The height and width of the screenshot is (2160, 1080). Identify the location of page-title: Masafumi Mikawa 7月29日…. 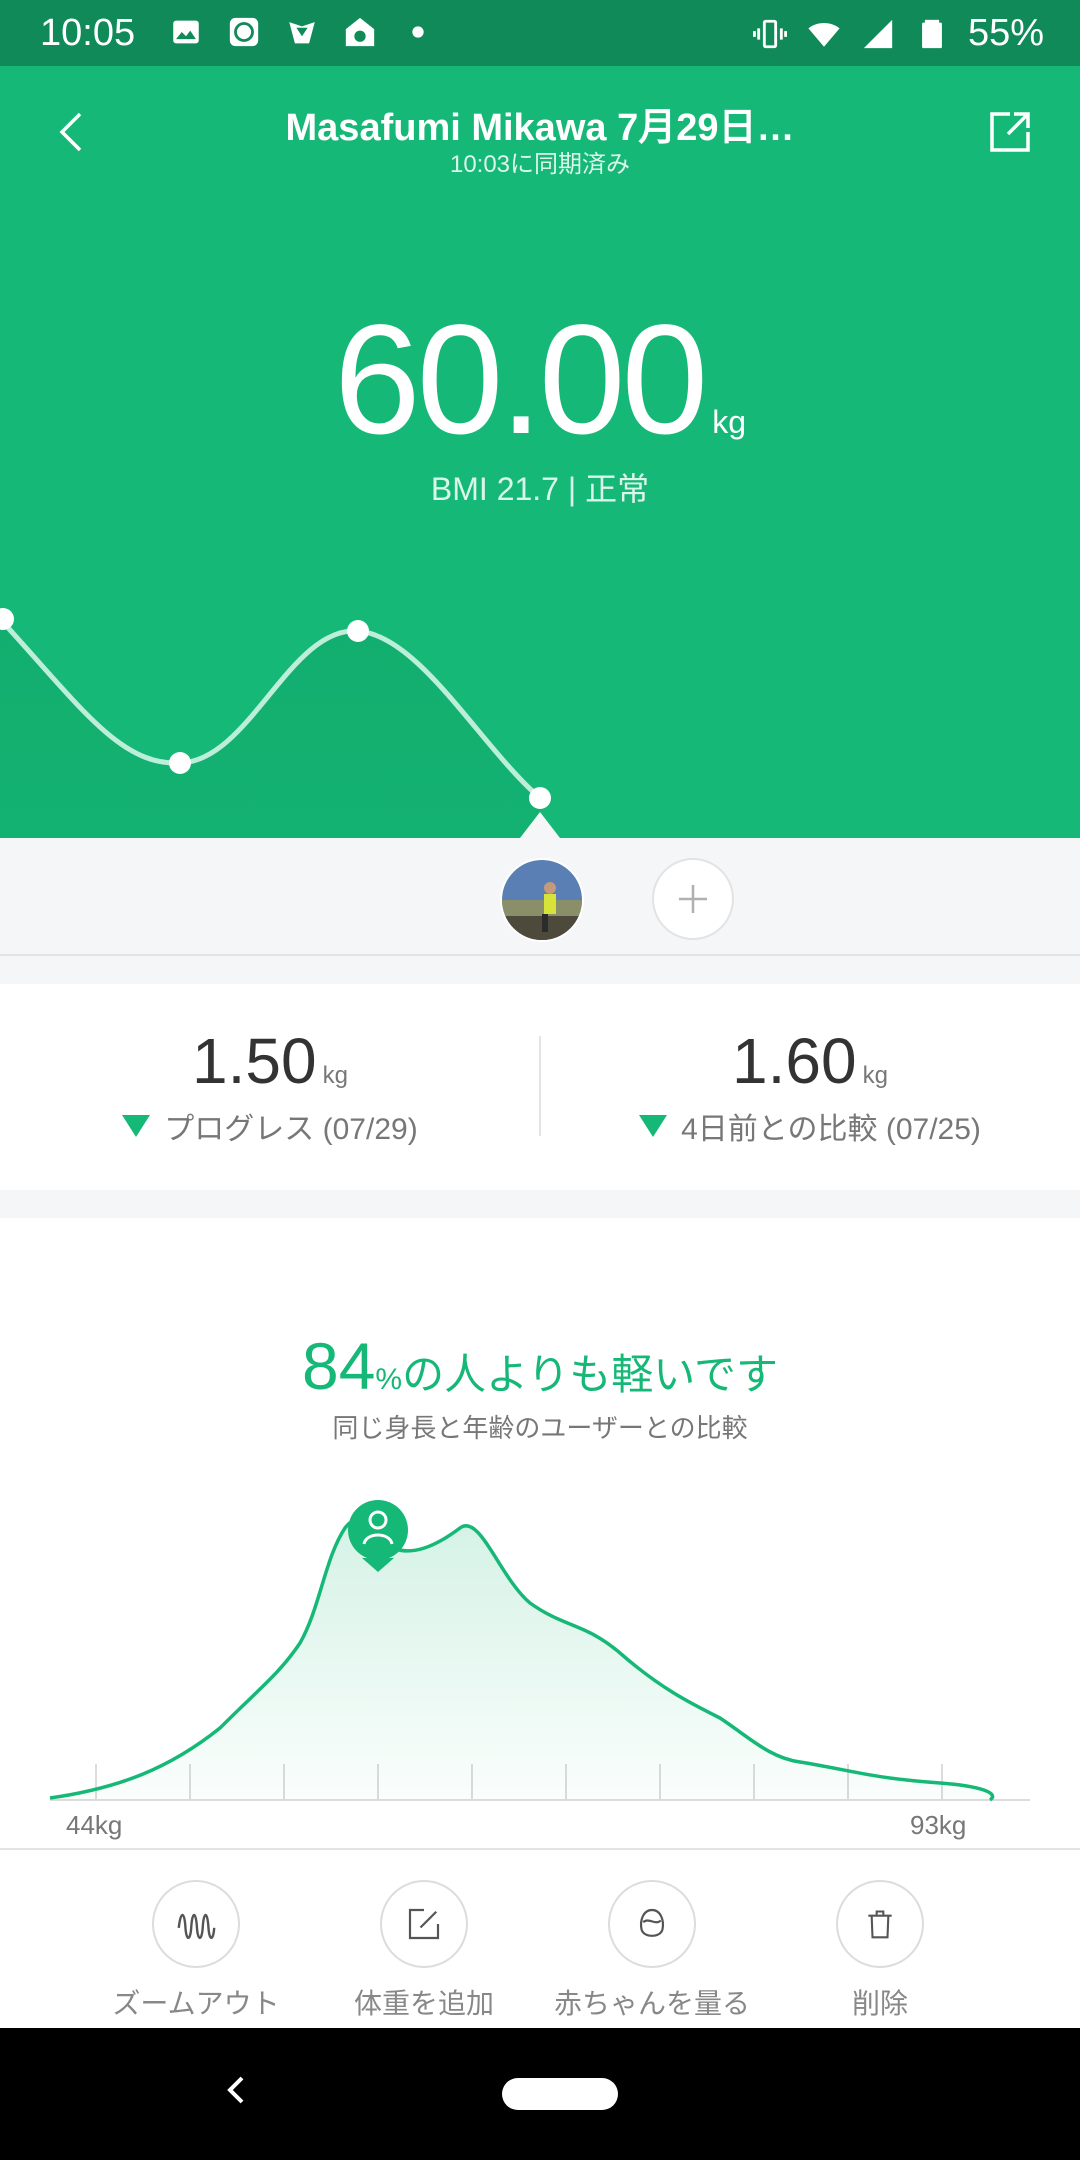
(540, 128).